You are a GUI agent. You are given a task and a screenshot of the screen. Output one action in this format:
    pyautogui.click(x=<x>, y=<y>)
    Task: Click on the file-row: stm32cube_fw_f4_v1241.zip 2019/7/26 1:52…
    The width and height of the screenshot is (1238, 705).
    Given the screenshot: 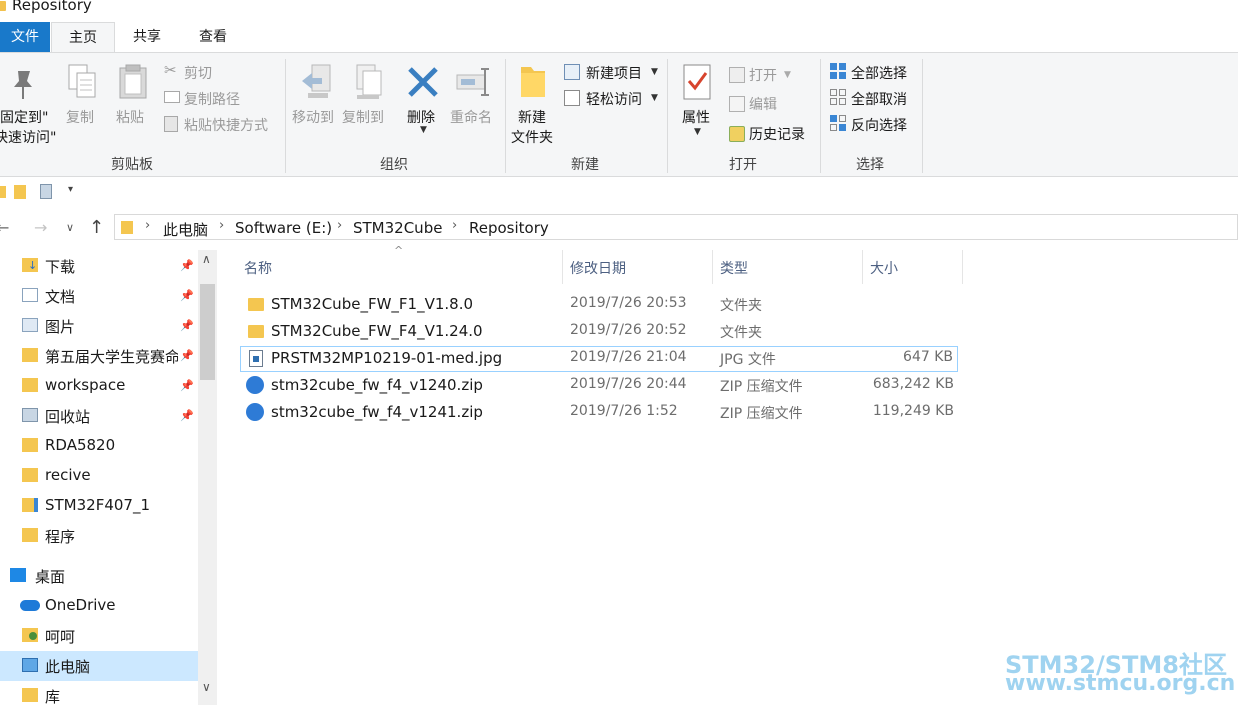 What is the action you would take?
    pyautogui.click(x=599, y=413)
    